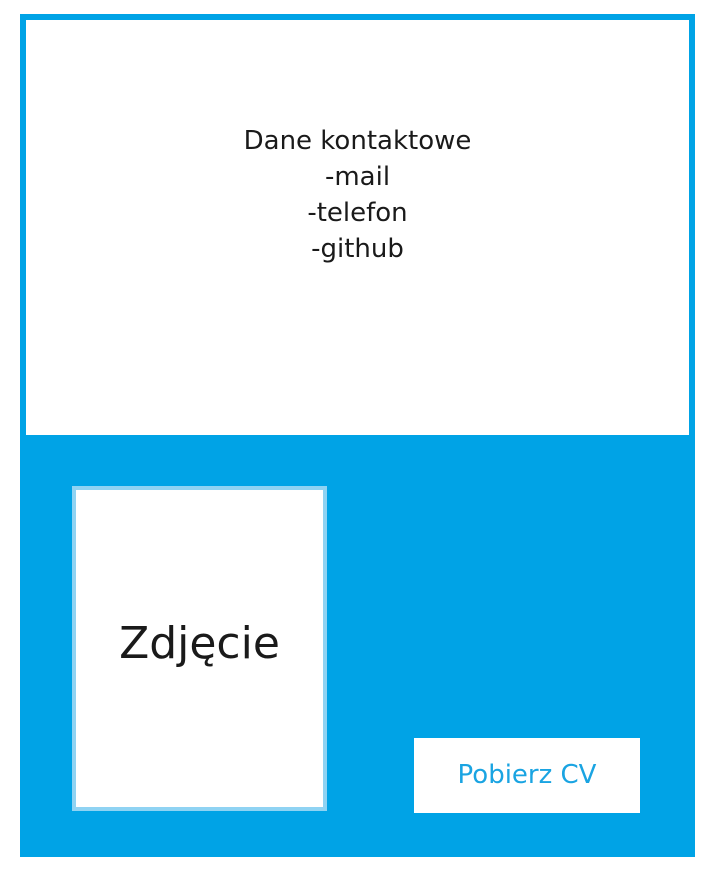 The height and width of the screenshot is (882, 714). What do you see at coordinates (357, 141) in the screenshot?
I see `contact-title: Dane kontaktowe` at bounding box center [357, 141].